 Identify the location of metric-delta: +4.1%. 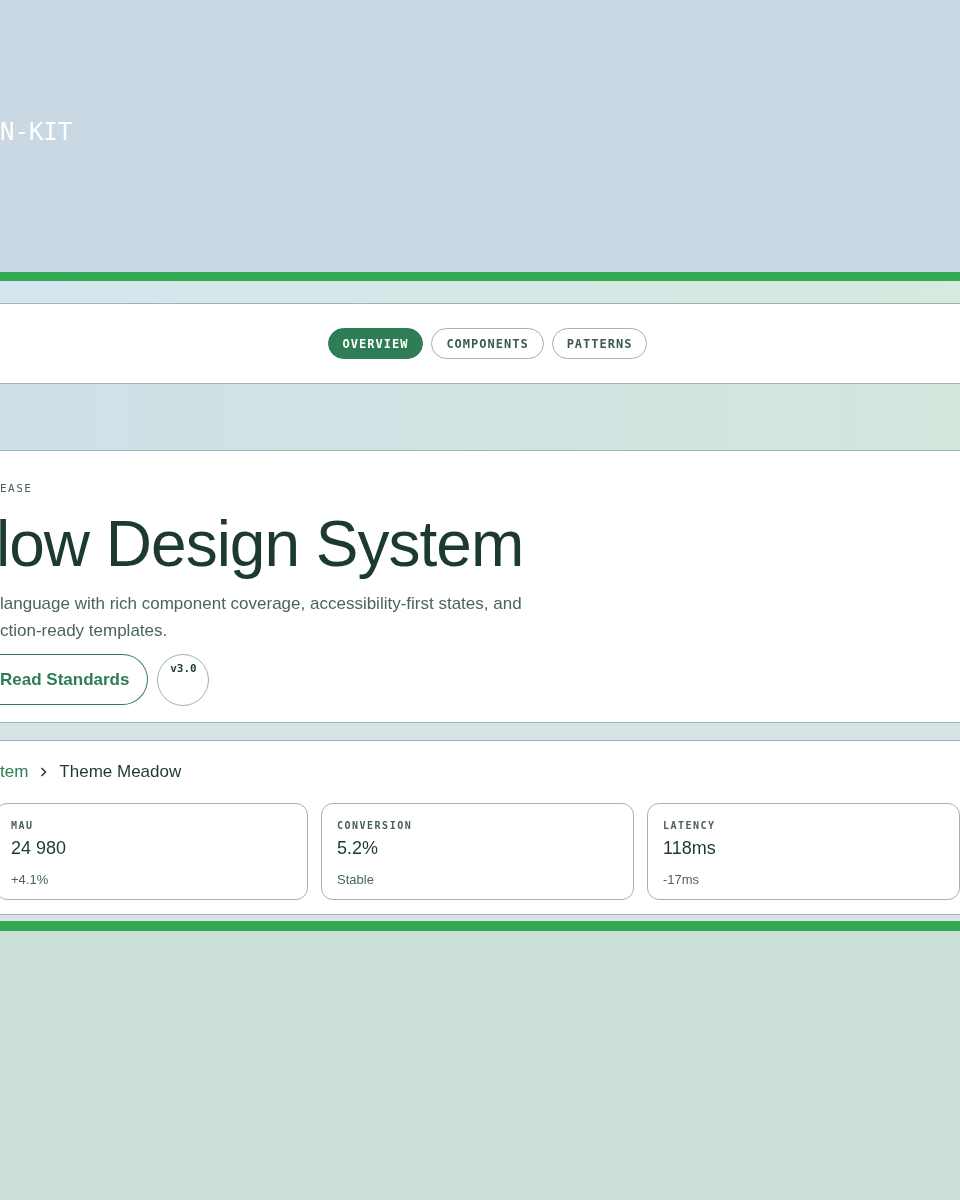
(30, 880).